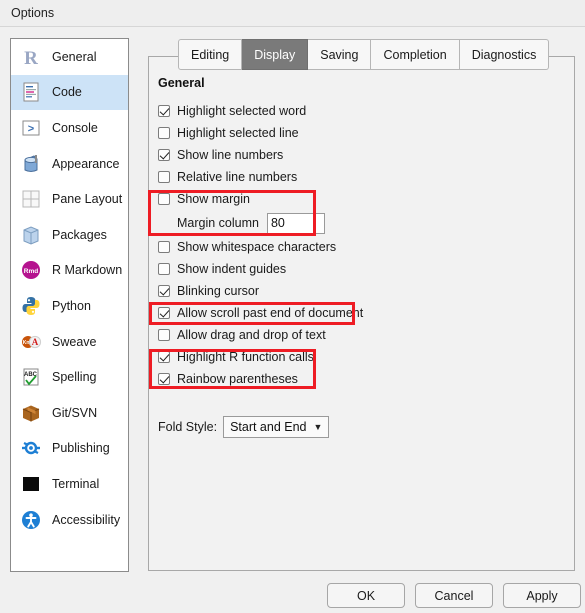  Describe the element at coordinates (35, 342) in the screenshot. I see `svg-text: A` at that location.